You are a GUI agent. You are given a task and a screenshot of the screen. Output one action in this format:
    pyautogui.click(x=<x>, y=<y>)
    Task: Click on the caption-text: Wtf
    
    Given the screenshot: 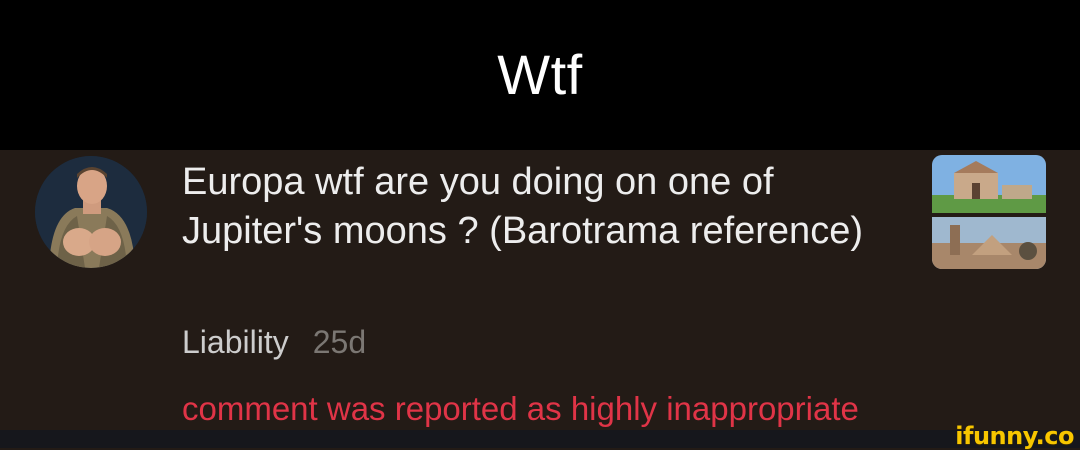 What is the action you would take?
    pyautogui.click(x=540, y=74)
    